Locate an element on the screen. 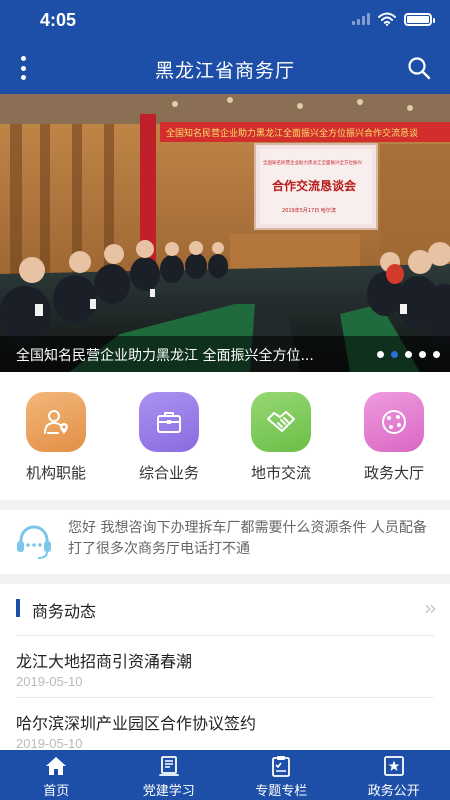  photo-screen-line-text: 全国知名民营企业助力黑龙江全面振兴全方位振兴 is located at coordinates (312, 162).